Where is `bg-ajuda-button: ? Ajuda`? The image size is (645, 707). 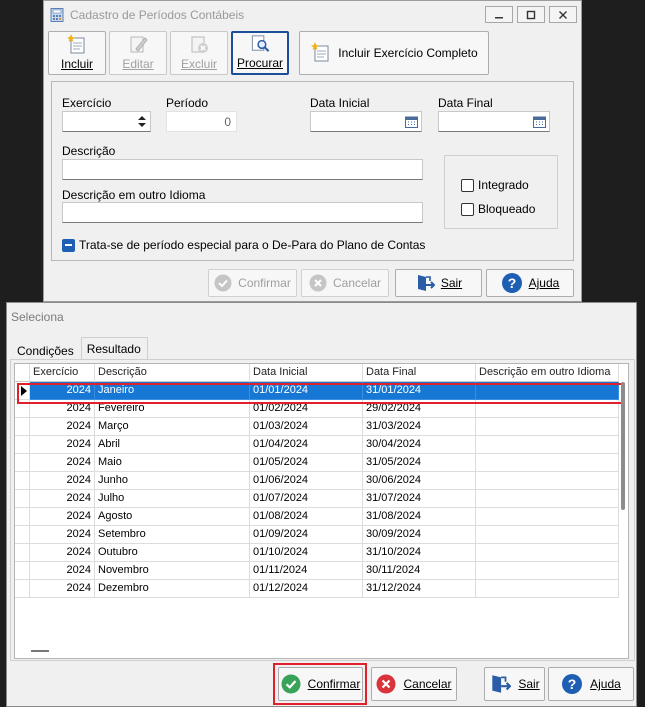
bg-ajuda-button: ? Ajuda is located at coordinates (530, 283).